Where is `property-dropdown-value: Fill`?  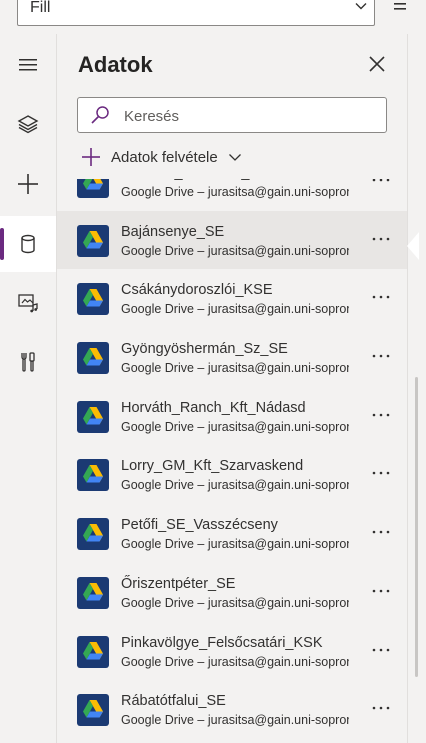
property-dropdown-value: Fill is located at coordinates (40, 8).